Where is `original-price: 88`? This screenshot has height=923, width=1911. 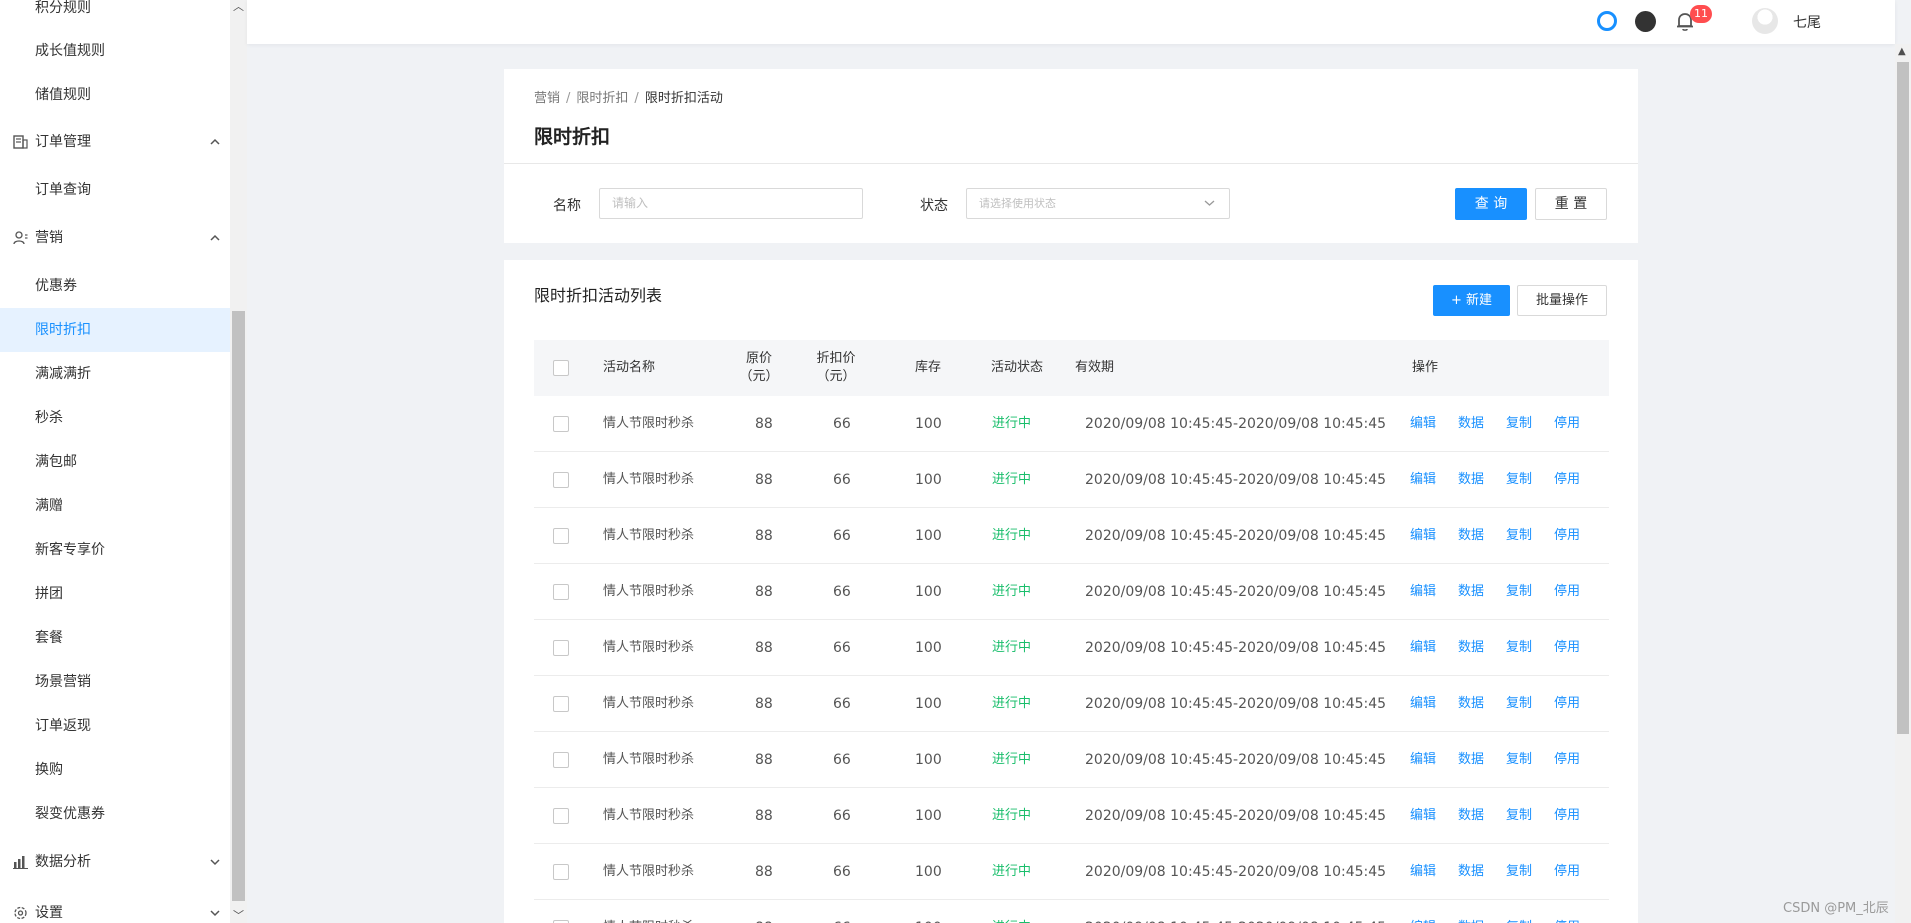
original-price: 88 is located at coordinates (764, 911).